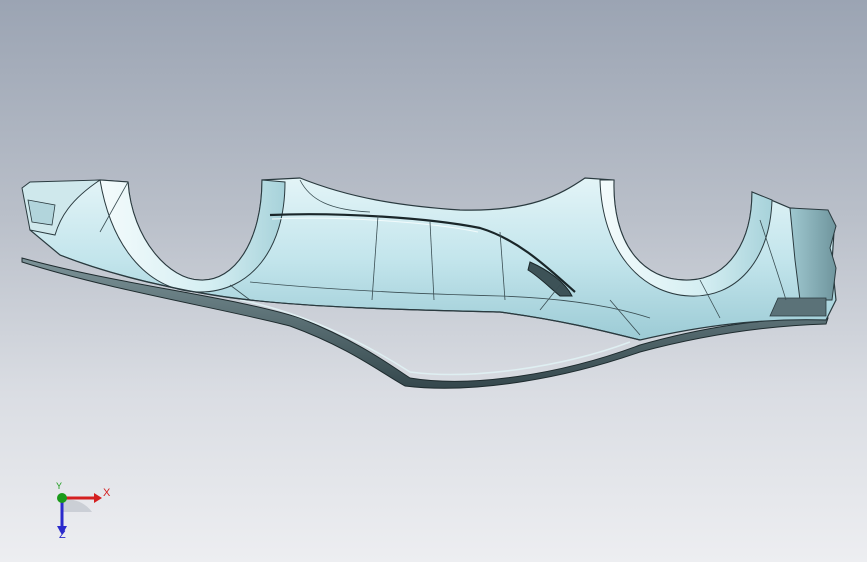  I want to click on x-axis-label: X, so click(107, 493).